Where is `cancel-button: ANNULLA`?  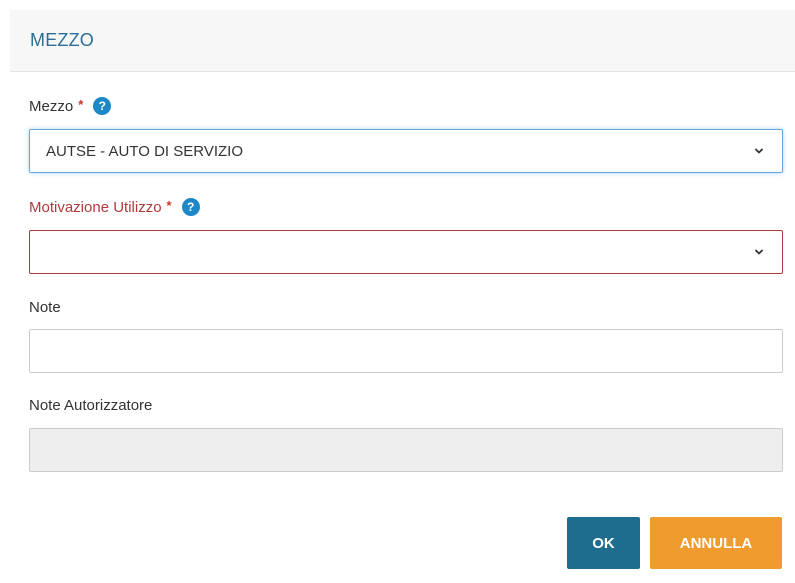
cancel-button: ANNULLA is located at coordinates (716, 543).